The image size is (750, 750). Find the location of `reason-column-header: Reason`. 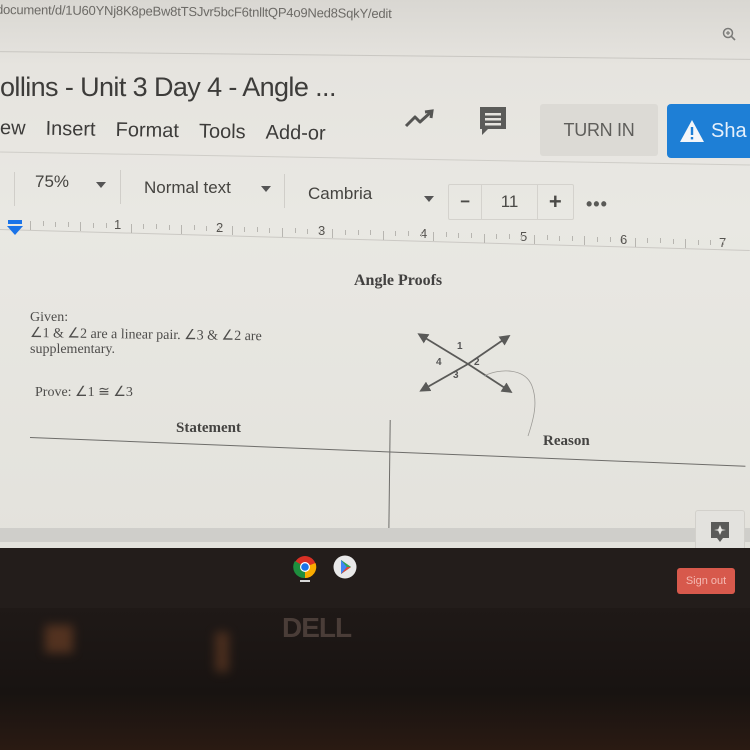

reason-column-header: Reason is located at coordinates (566, 441).